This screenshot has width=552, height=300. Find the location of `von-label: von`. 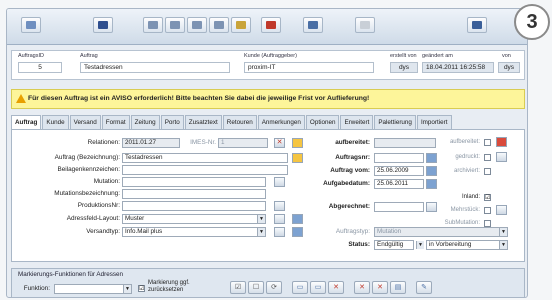

von-label: von is located at coordinates (506, 56).